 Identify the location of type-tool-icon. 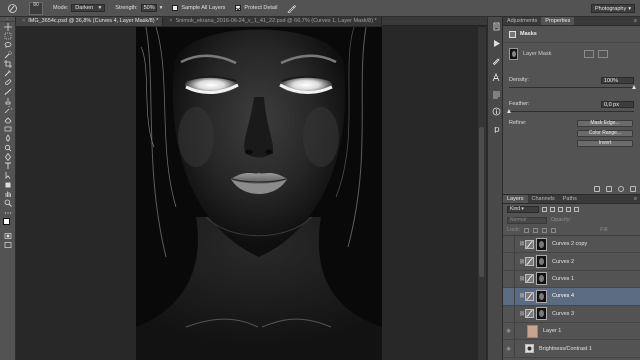
(8, 165).